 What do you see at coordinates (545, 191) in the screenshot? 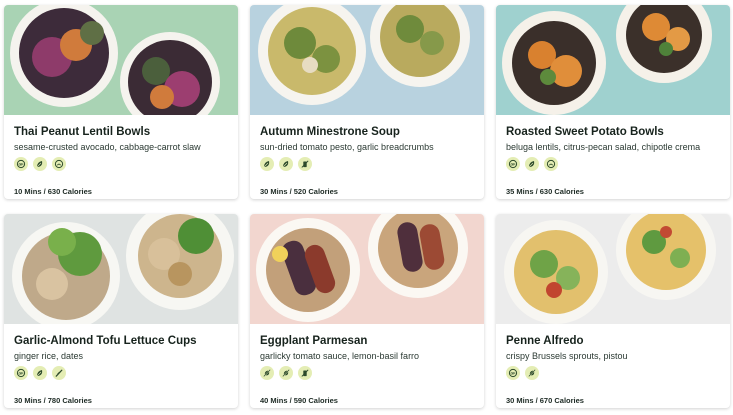
I see `recipe-meta: 35 Mins / 630 Calories` at bounding box center [545, 191].